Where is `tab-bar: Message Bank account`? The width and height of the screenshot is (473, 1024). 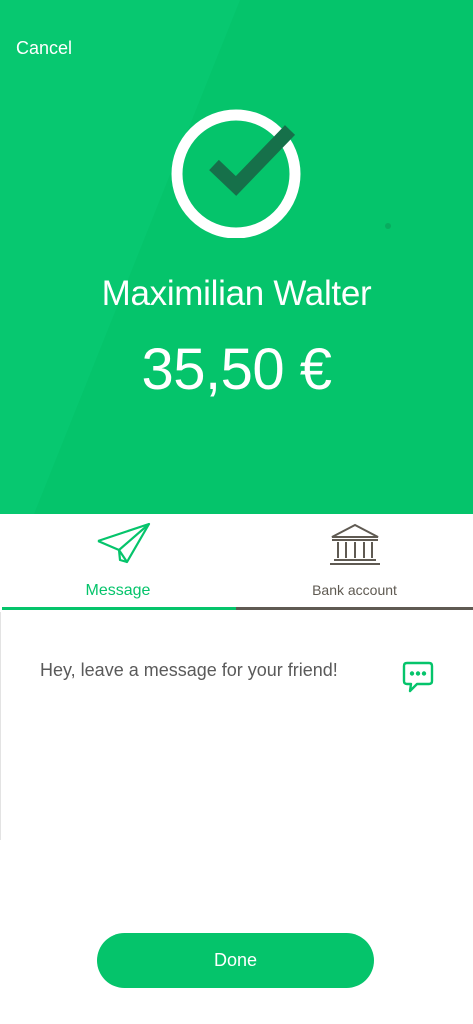 tab-bar: Message Bank account is located at coordinates (236, 563).